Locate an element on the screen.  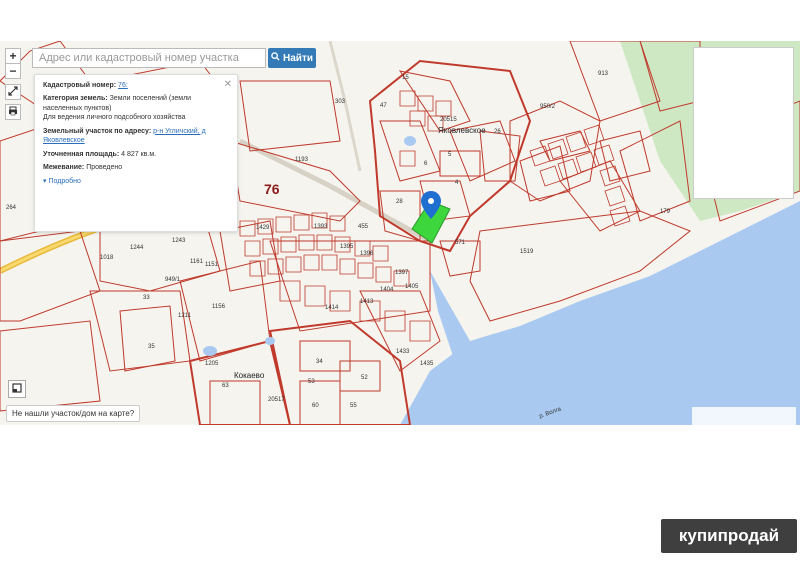
svg-text: 455 is located at coordinates (363, 227).